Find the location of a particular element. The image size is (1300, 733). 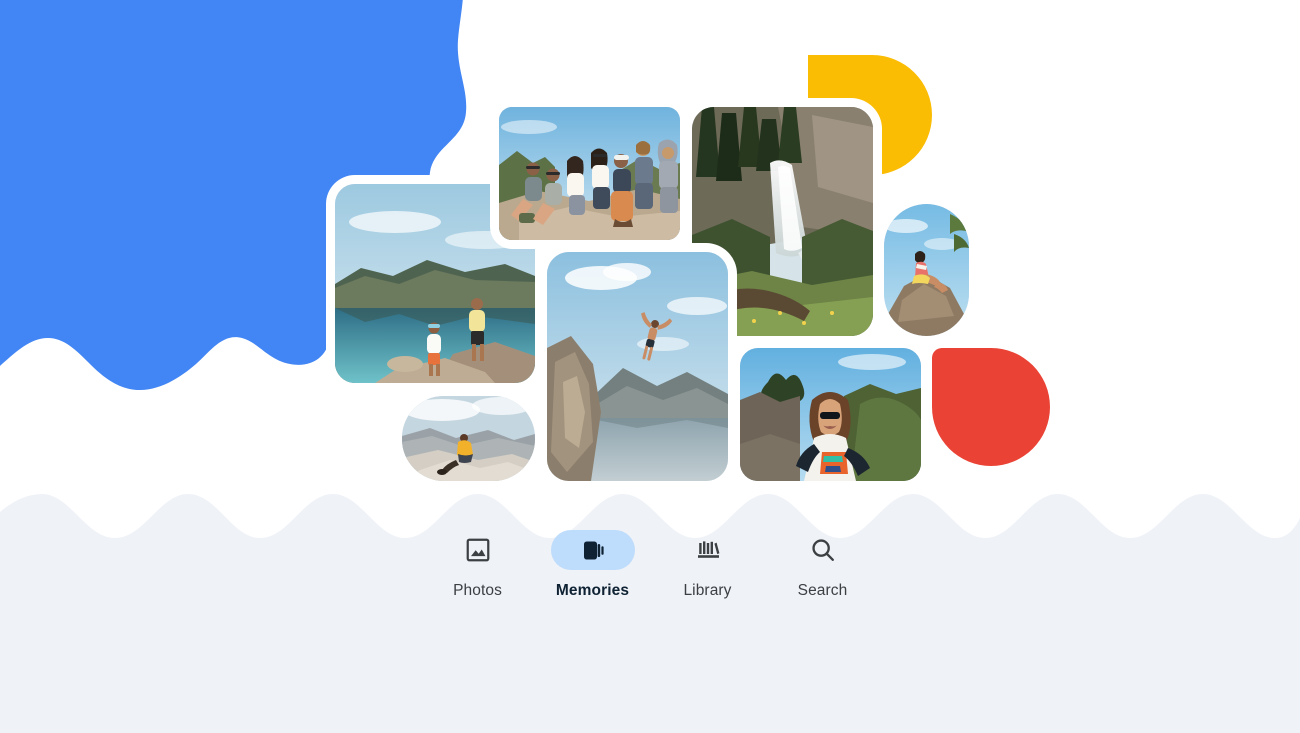

search-icon is located at coordinates (822, 550).